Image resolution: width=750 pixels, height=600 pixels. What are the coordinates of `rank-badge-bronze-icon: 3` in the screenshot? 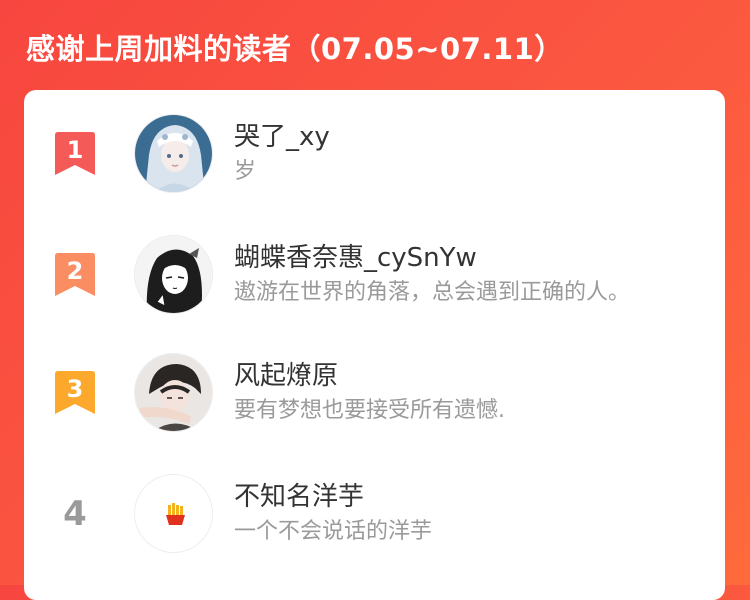 It's located at (75, 393).